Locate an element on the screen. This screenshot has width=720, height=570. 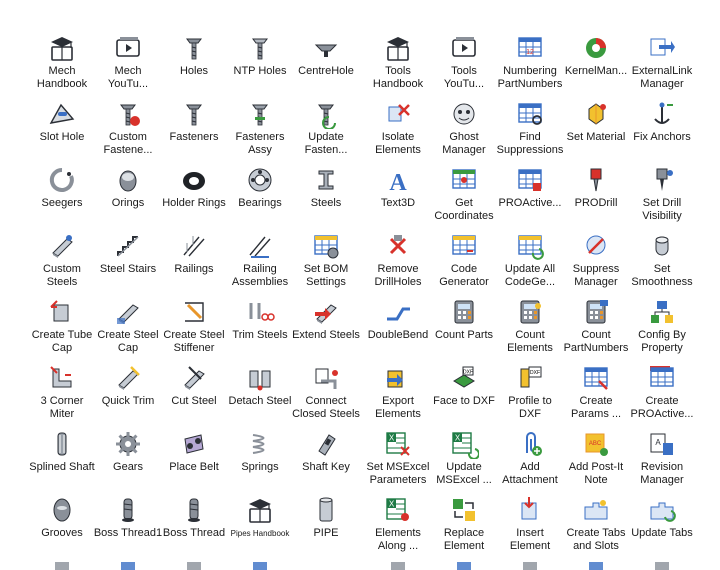
tool-button: Export Elements is located at coordinates (398, 394).